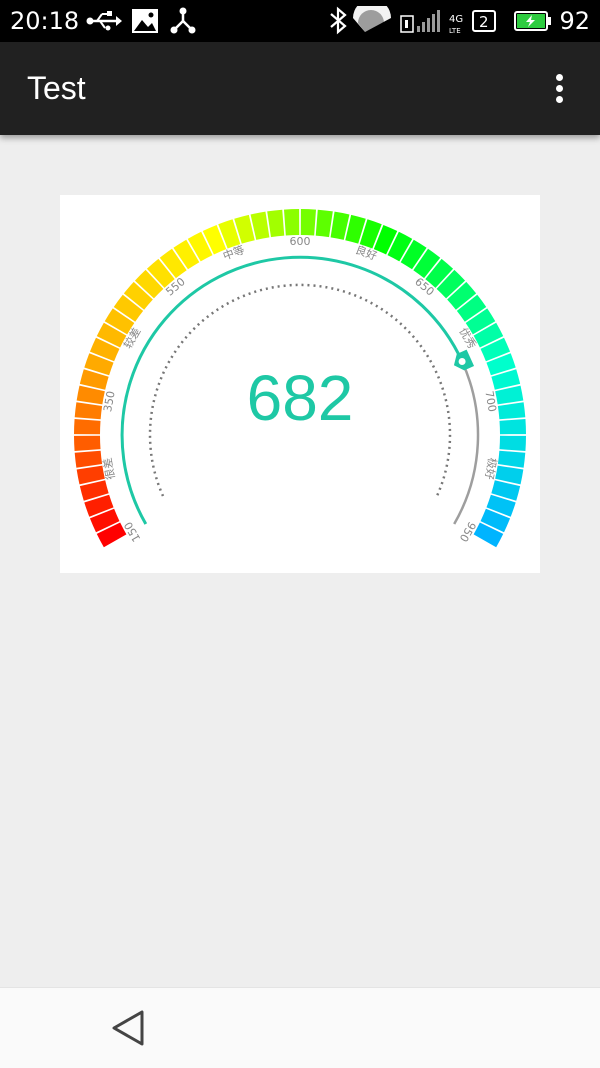 This screenshot has width=600, height=1068. Describe the element at coordinates (233, 252) in the screenshot. I see `gauge-tick-label: 中等` at that location.